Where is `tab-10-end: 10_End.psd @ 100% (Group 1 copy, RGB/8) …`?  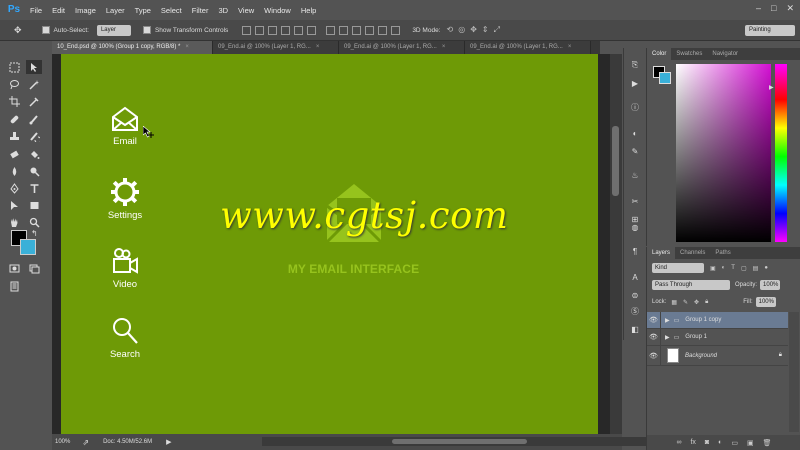 tab-10-end: 10_End.psd @ 100% (Group 1 copy, RGB/8) … is located at coordinates (132, 47).